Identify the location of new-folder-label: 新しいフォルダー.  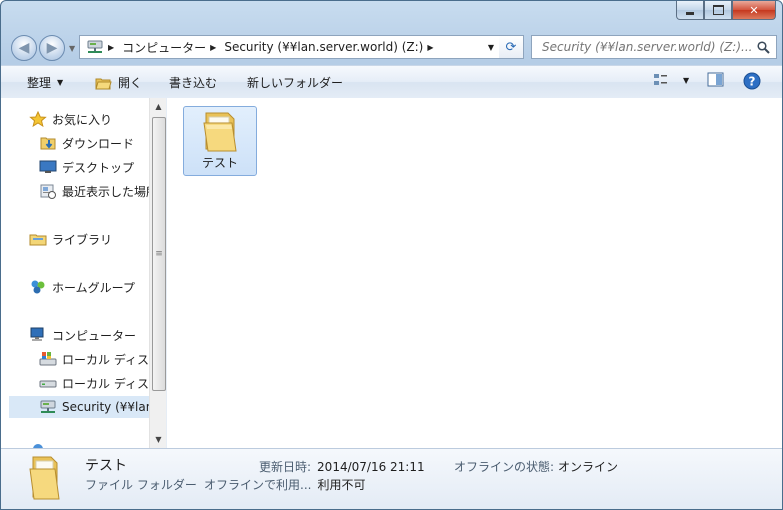
(295, 83).